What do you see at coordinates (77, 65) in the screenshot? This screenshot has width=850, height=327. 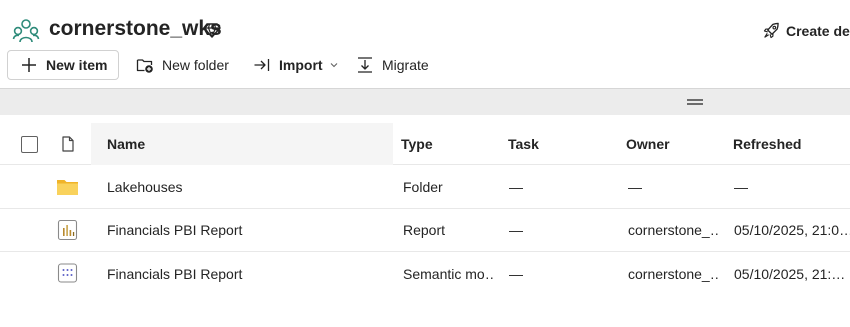 I see `new-item-label: New item` at bounding box center [77, 65].